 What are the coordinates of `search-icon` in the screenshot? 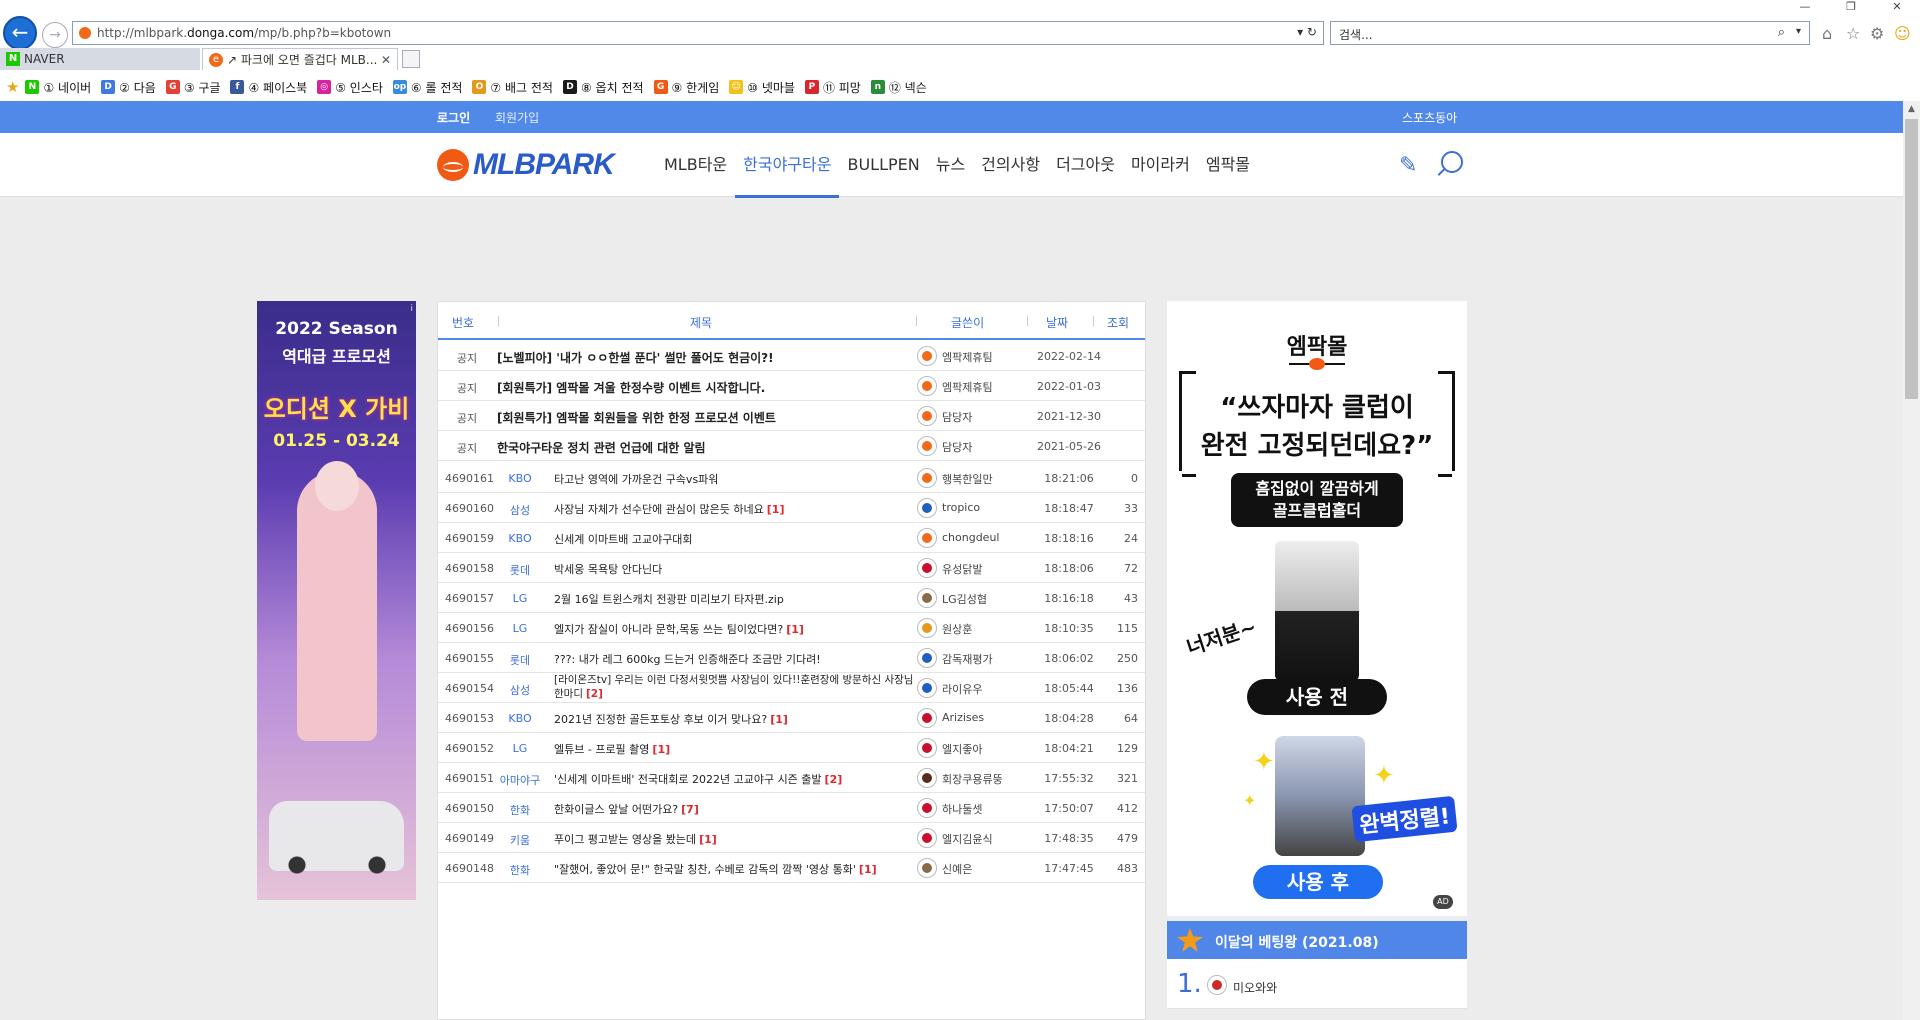 It's located at (1452, 162).